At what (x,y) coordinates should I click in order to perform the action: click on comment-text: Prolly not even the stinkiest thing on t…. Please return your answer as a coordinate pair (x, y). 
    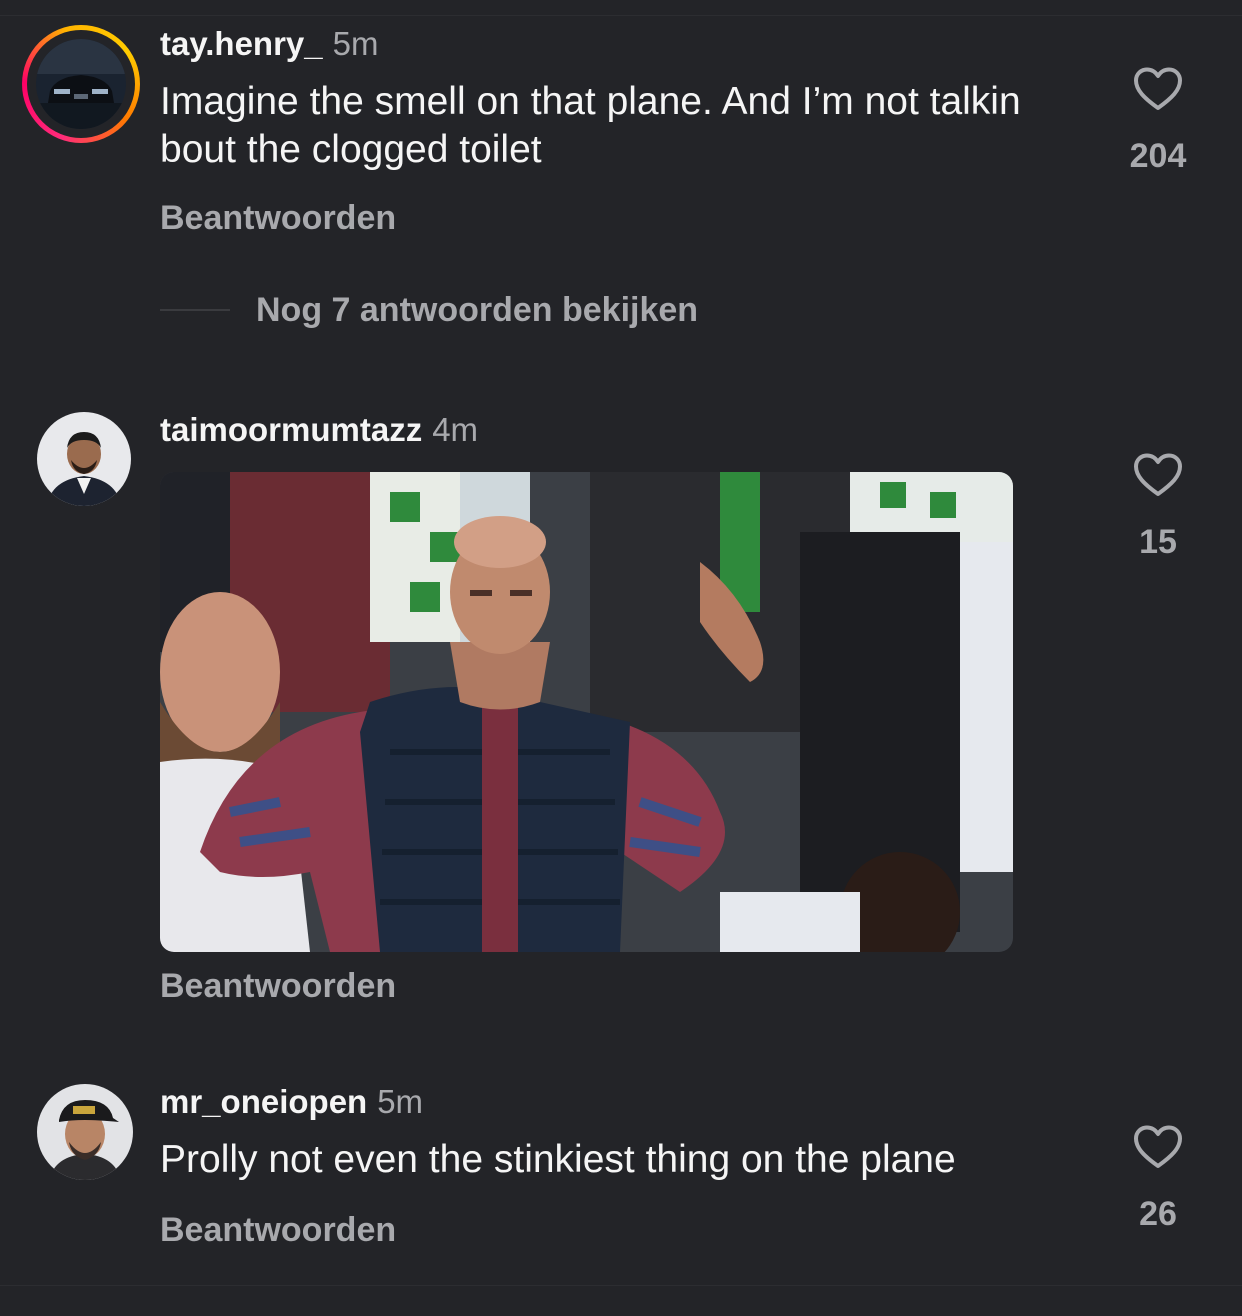
    Looking at the image, I should click on (558, 1159).